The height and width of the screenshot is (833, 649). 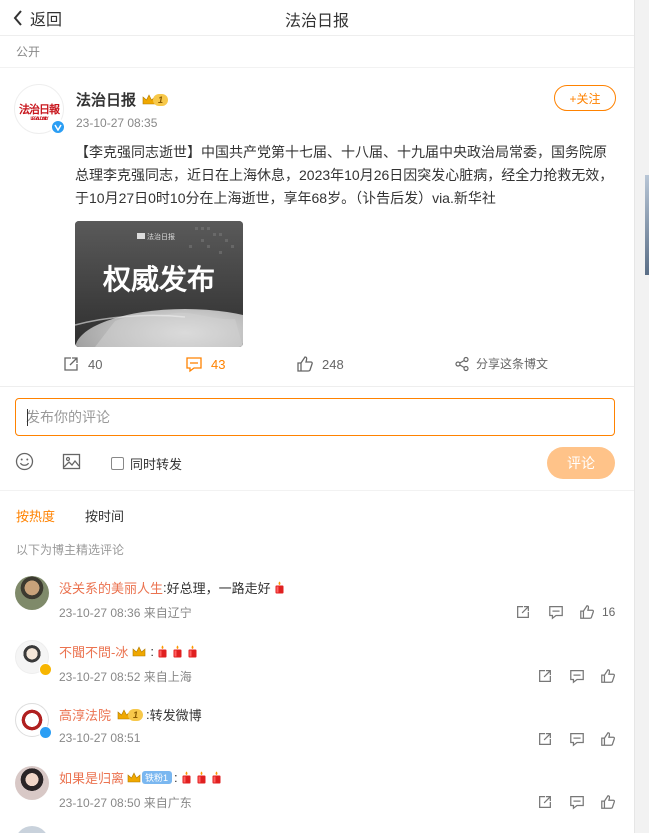 What do you see at coordinates (317, 732) in the screenshot?
I see `comment-item: 高淳法院 1 : 转发微博 23-10-27 08:51` at bounding box center [317, 732].